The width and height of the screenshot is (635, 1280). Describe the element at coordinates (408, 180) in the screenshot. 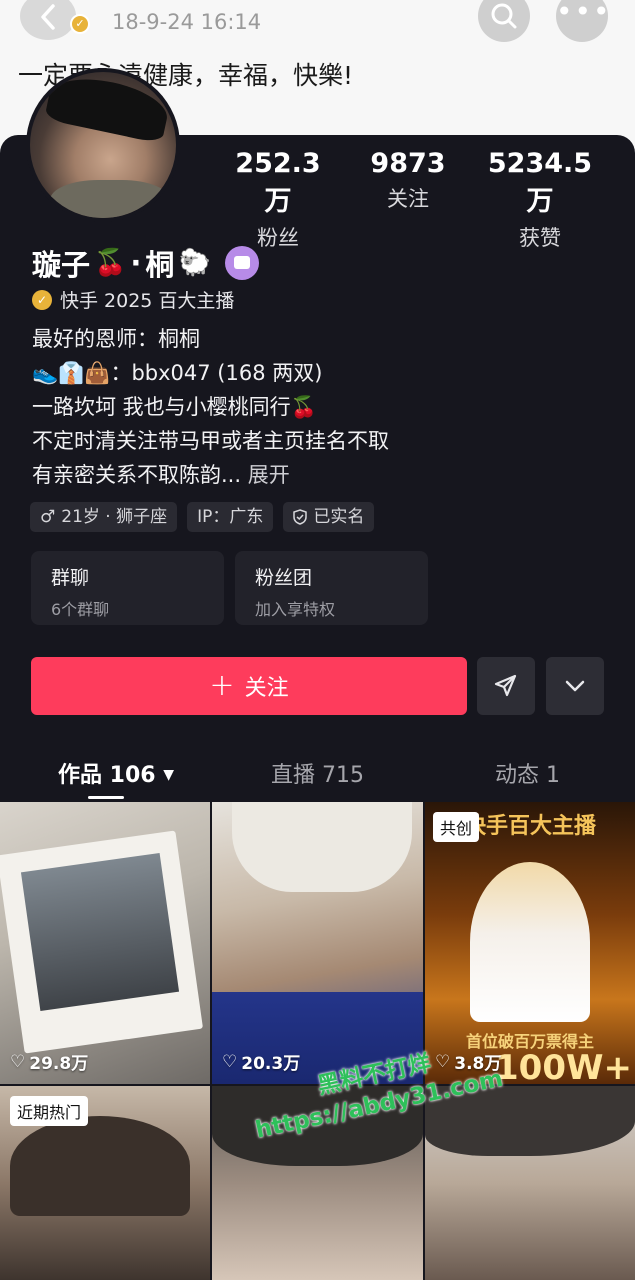

I see `stat-following: 9873 关注` at that location.